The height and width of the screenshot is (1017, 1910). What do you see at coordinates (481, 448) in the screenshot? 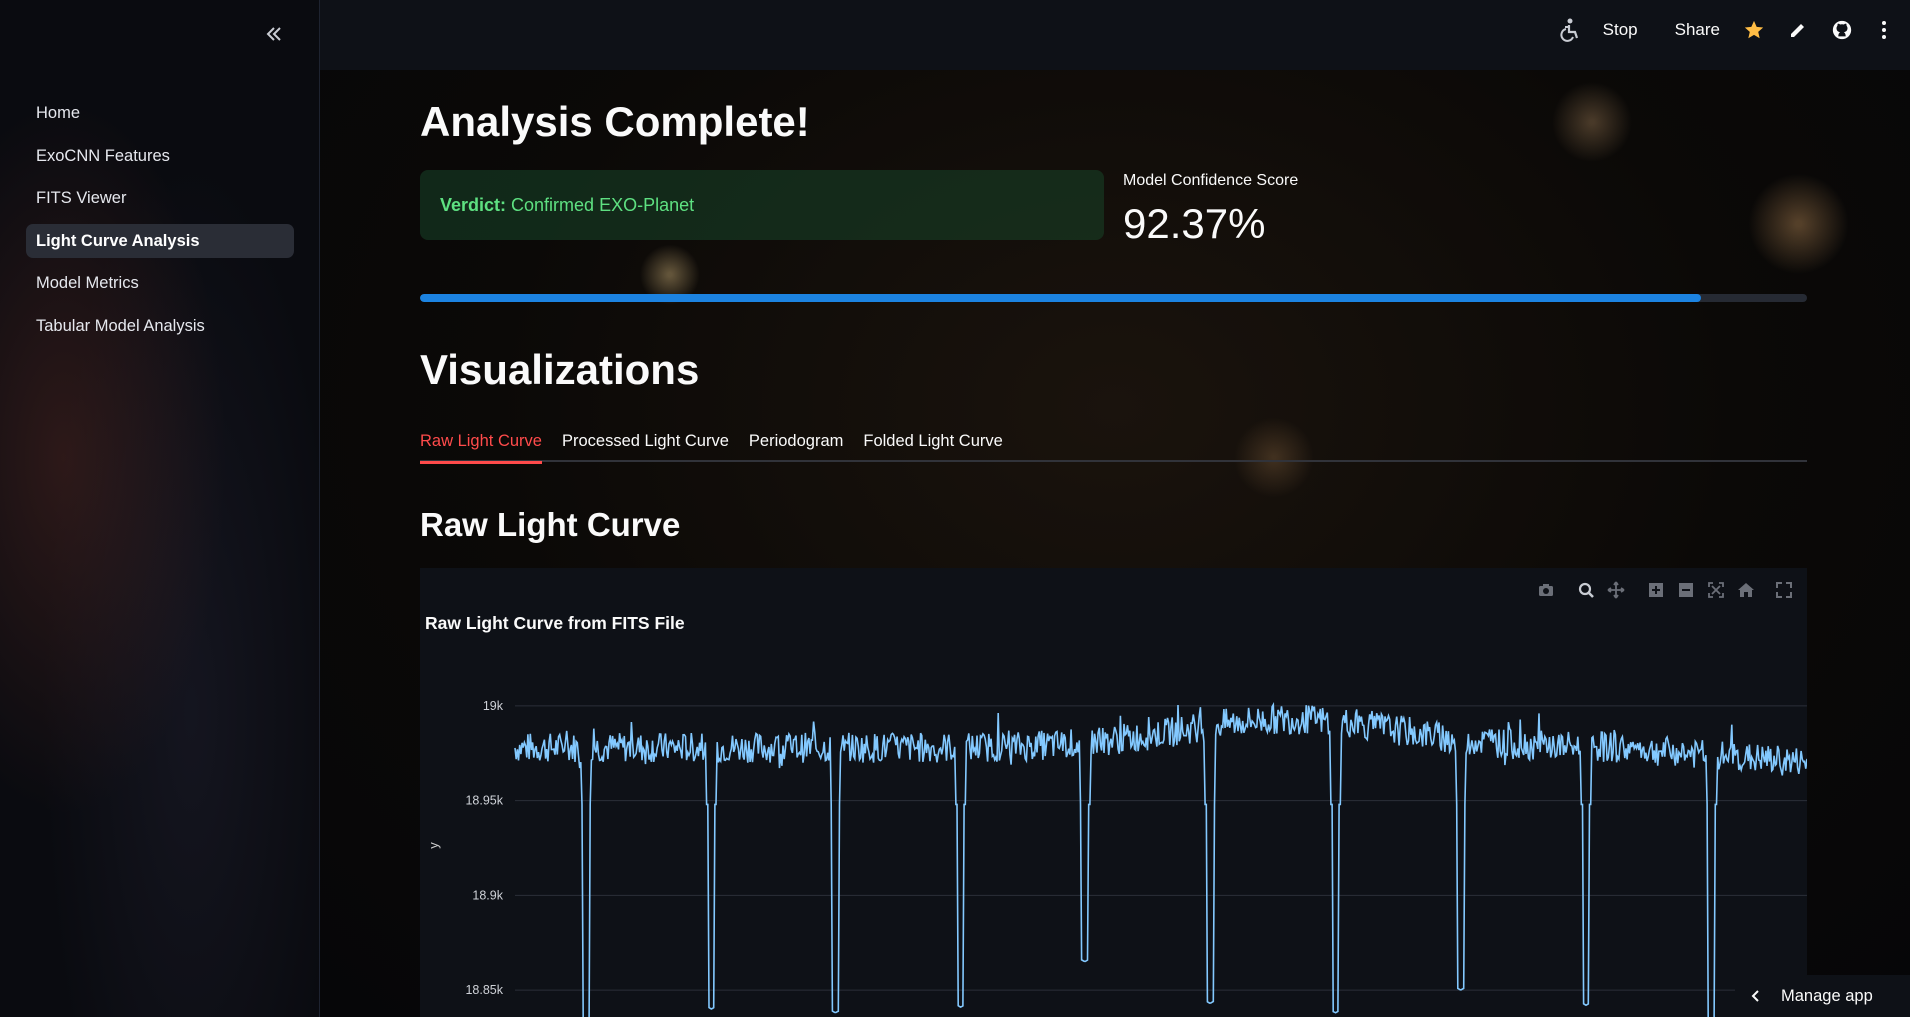
I see `tab-raw-light-curve: Raw Light Curve` at bounding box center [481, 448].